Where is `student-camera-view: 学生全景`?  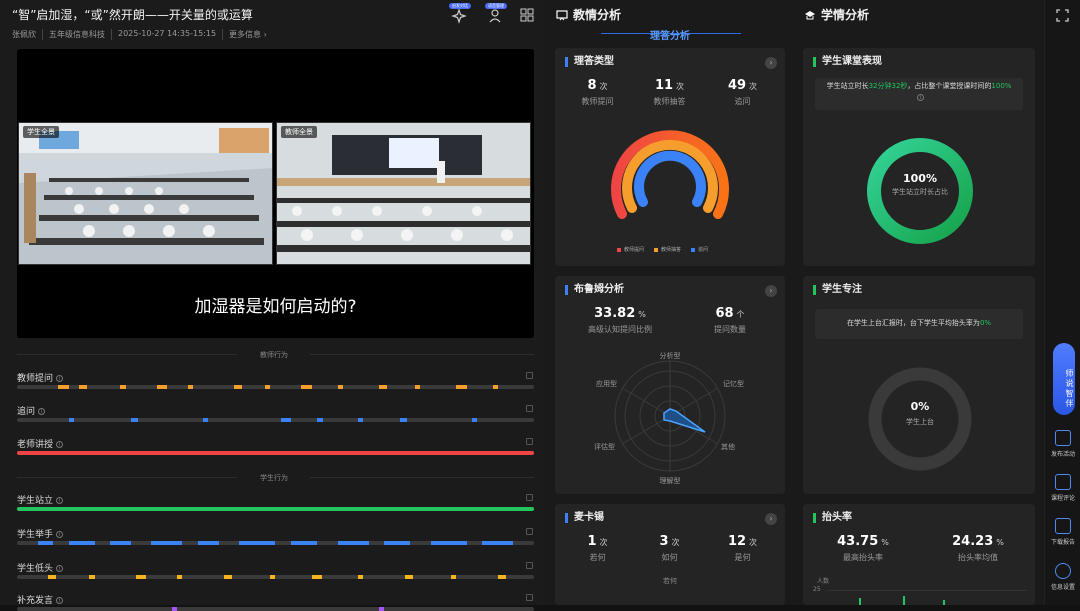
student-camera-view: 学生全景 is located at coordinates (145, 193).